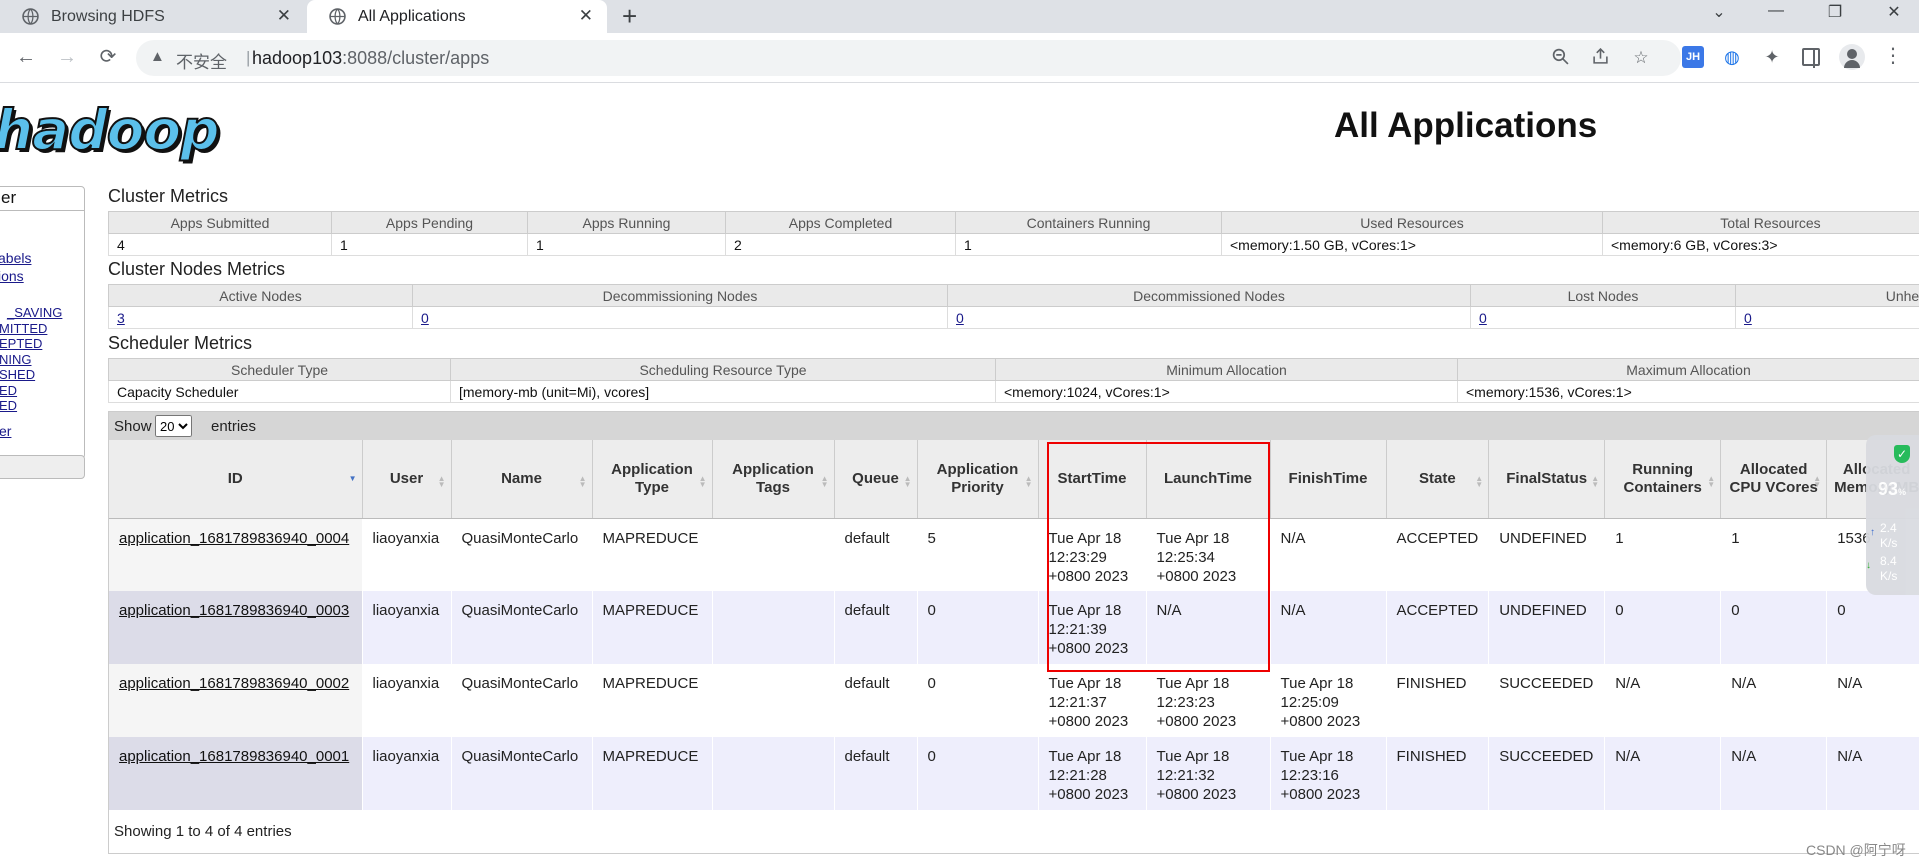  Describe the element at coordinates (1852, 57) in the screenshot. I see `profile-avatar` at that location.